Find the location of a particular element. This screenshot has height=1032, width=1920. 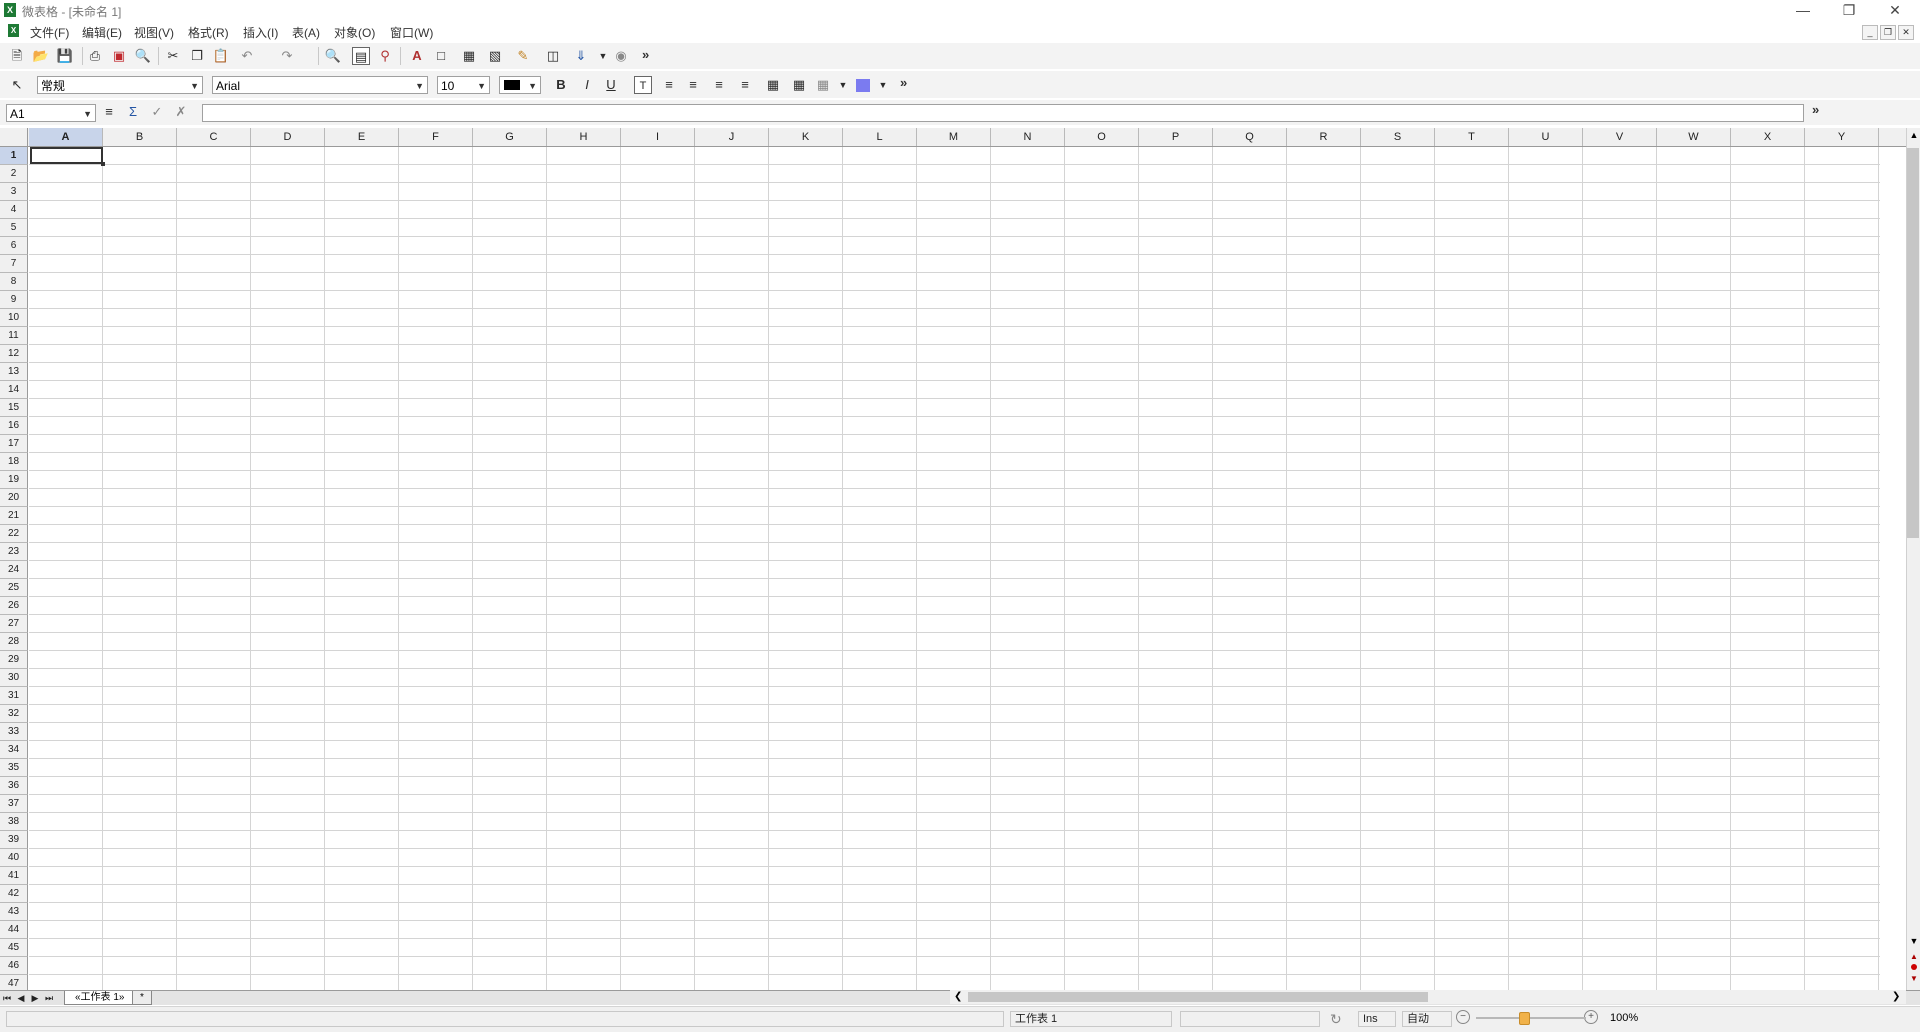

crop-icon: □ is located at coordinates (441, 56).